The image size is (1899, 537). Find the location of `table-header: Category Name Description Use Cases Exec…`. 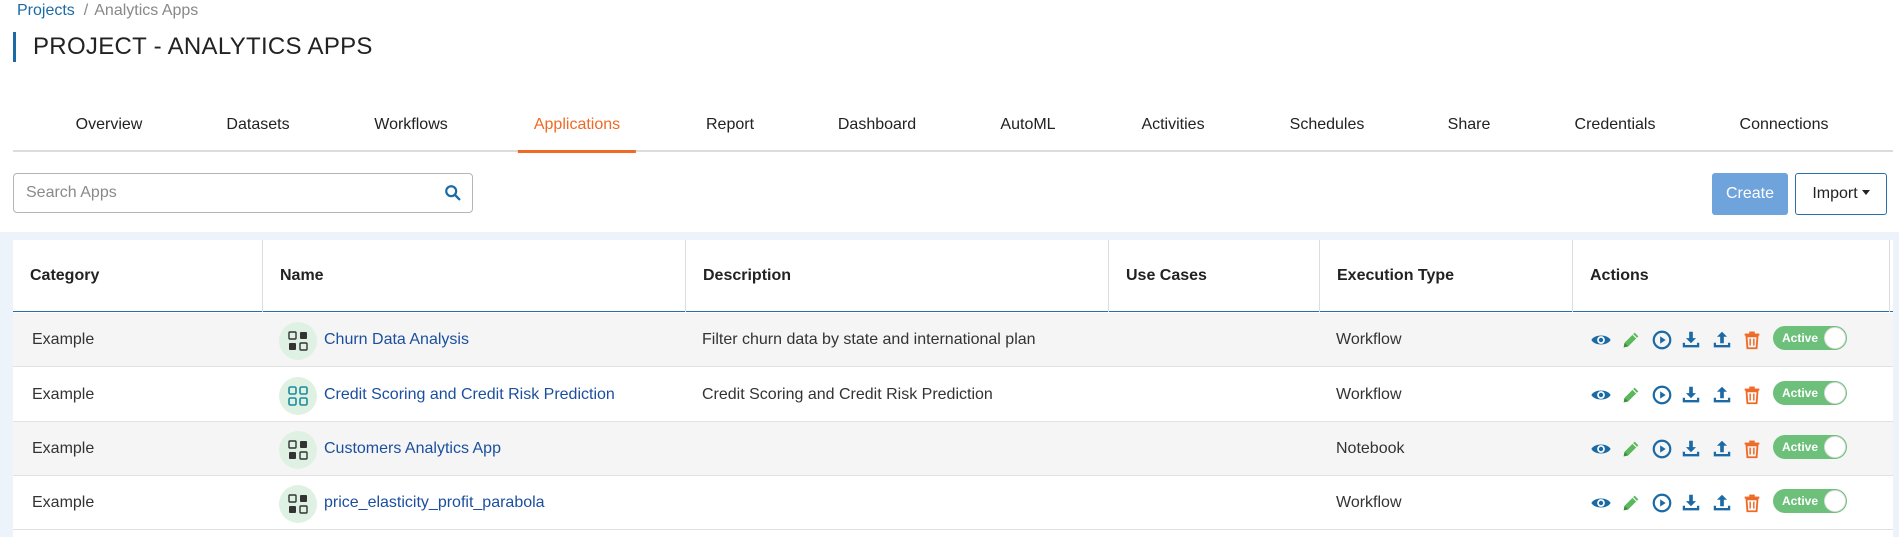

table-header: Category Name Description Use Cases Exec… is located at coordinates (953, 276).